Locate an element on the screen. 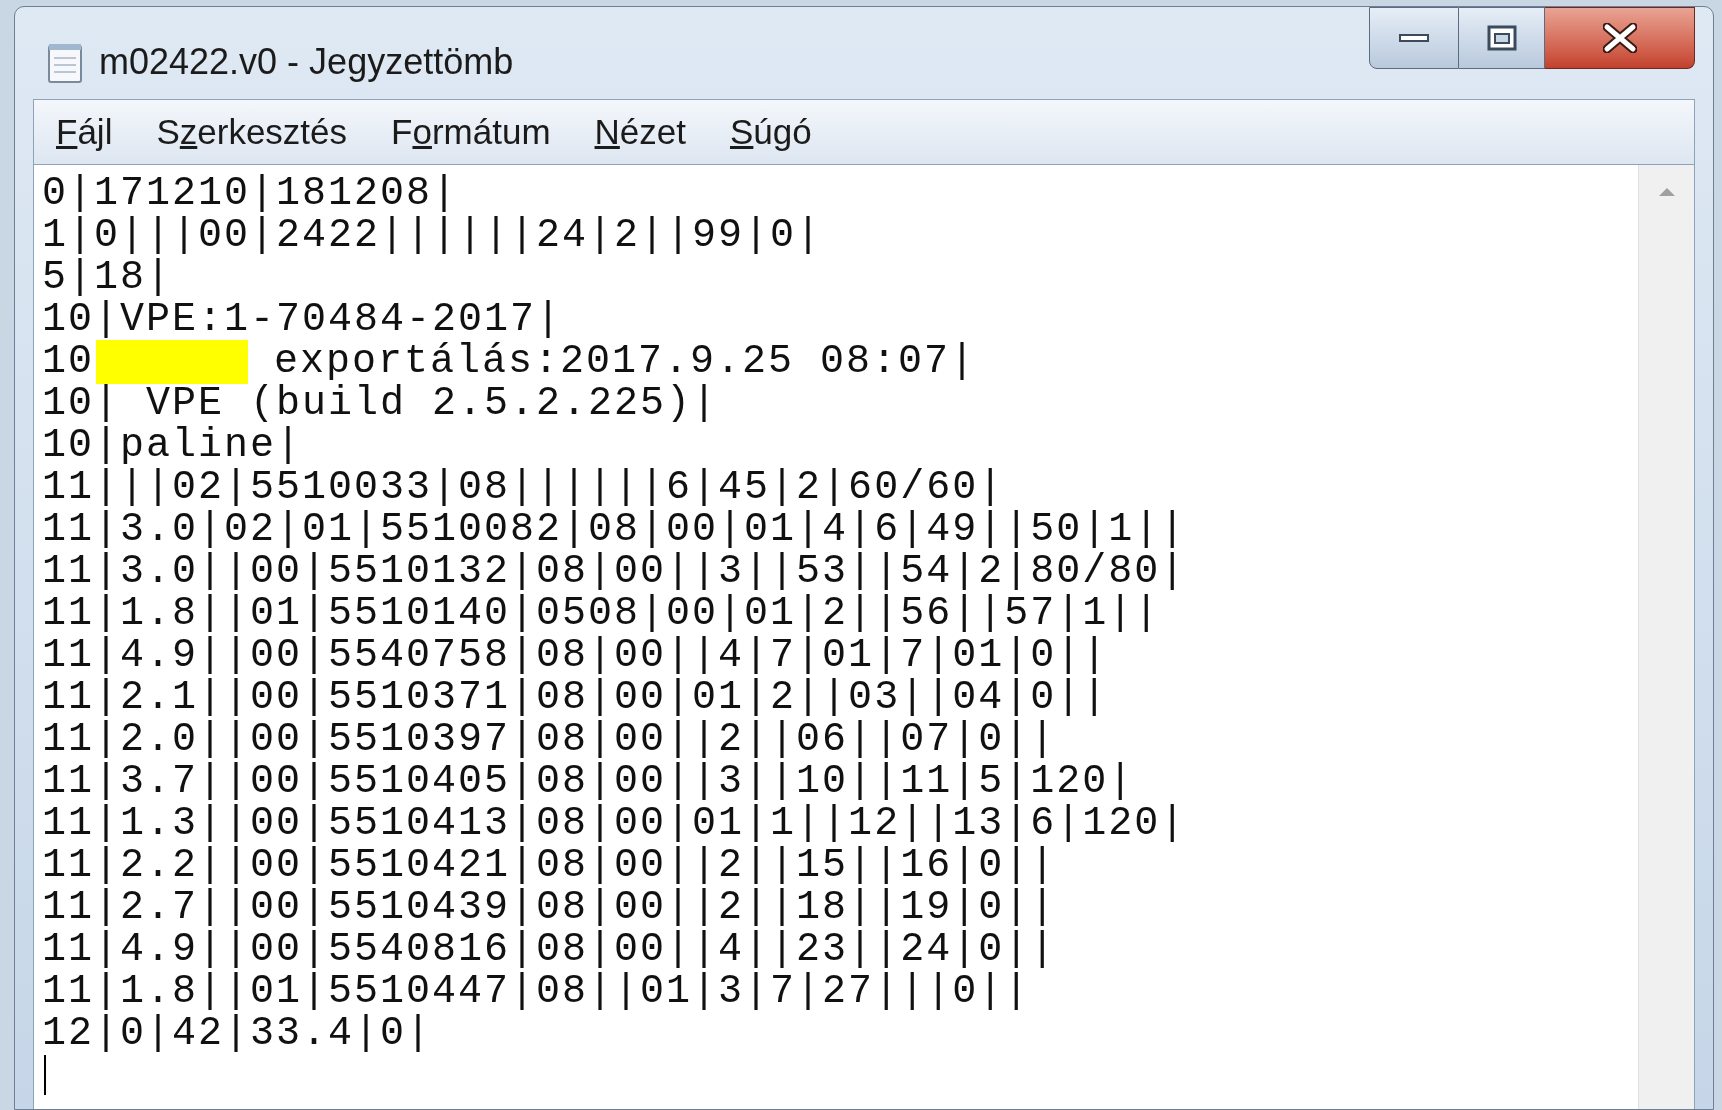  text-line: 11|3.0|02|01|5510082|08|00|01|4|6|49||50|1|| is located at coordinates (614, 530).